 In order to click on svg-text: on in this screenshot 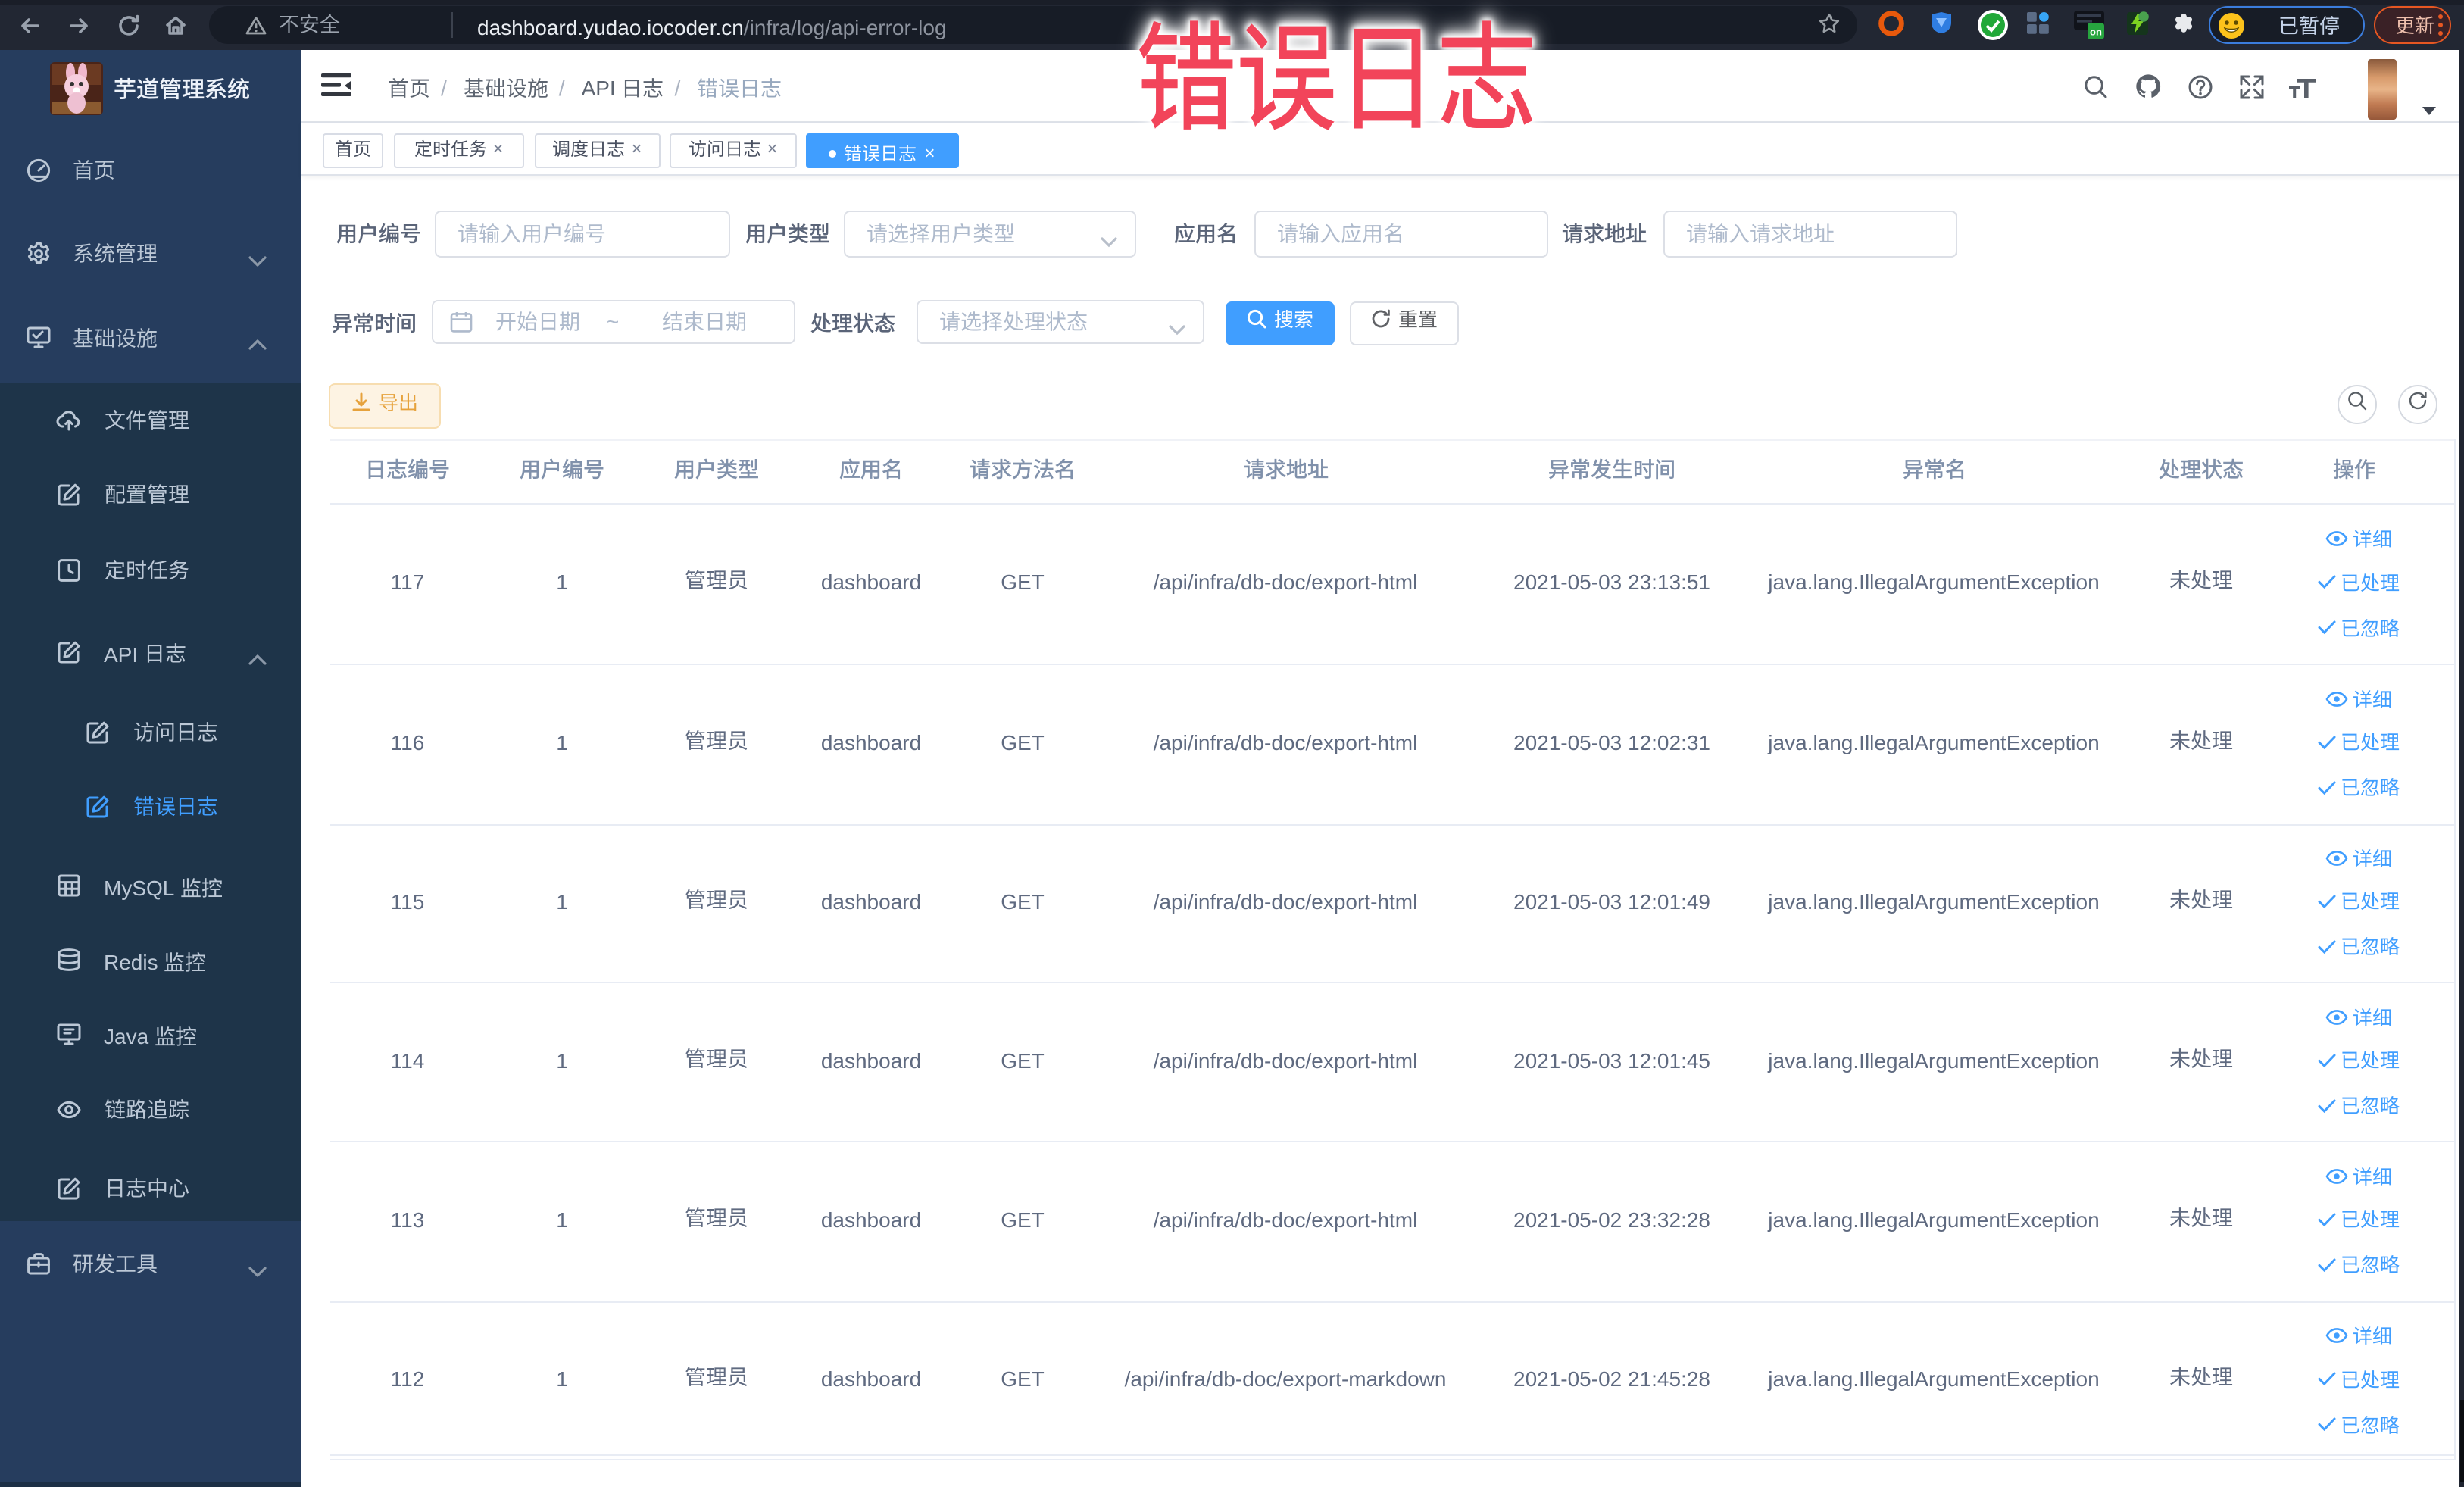, I will do `click(2096, 30)`.